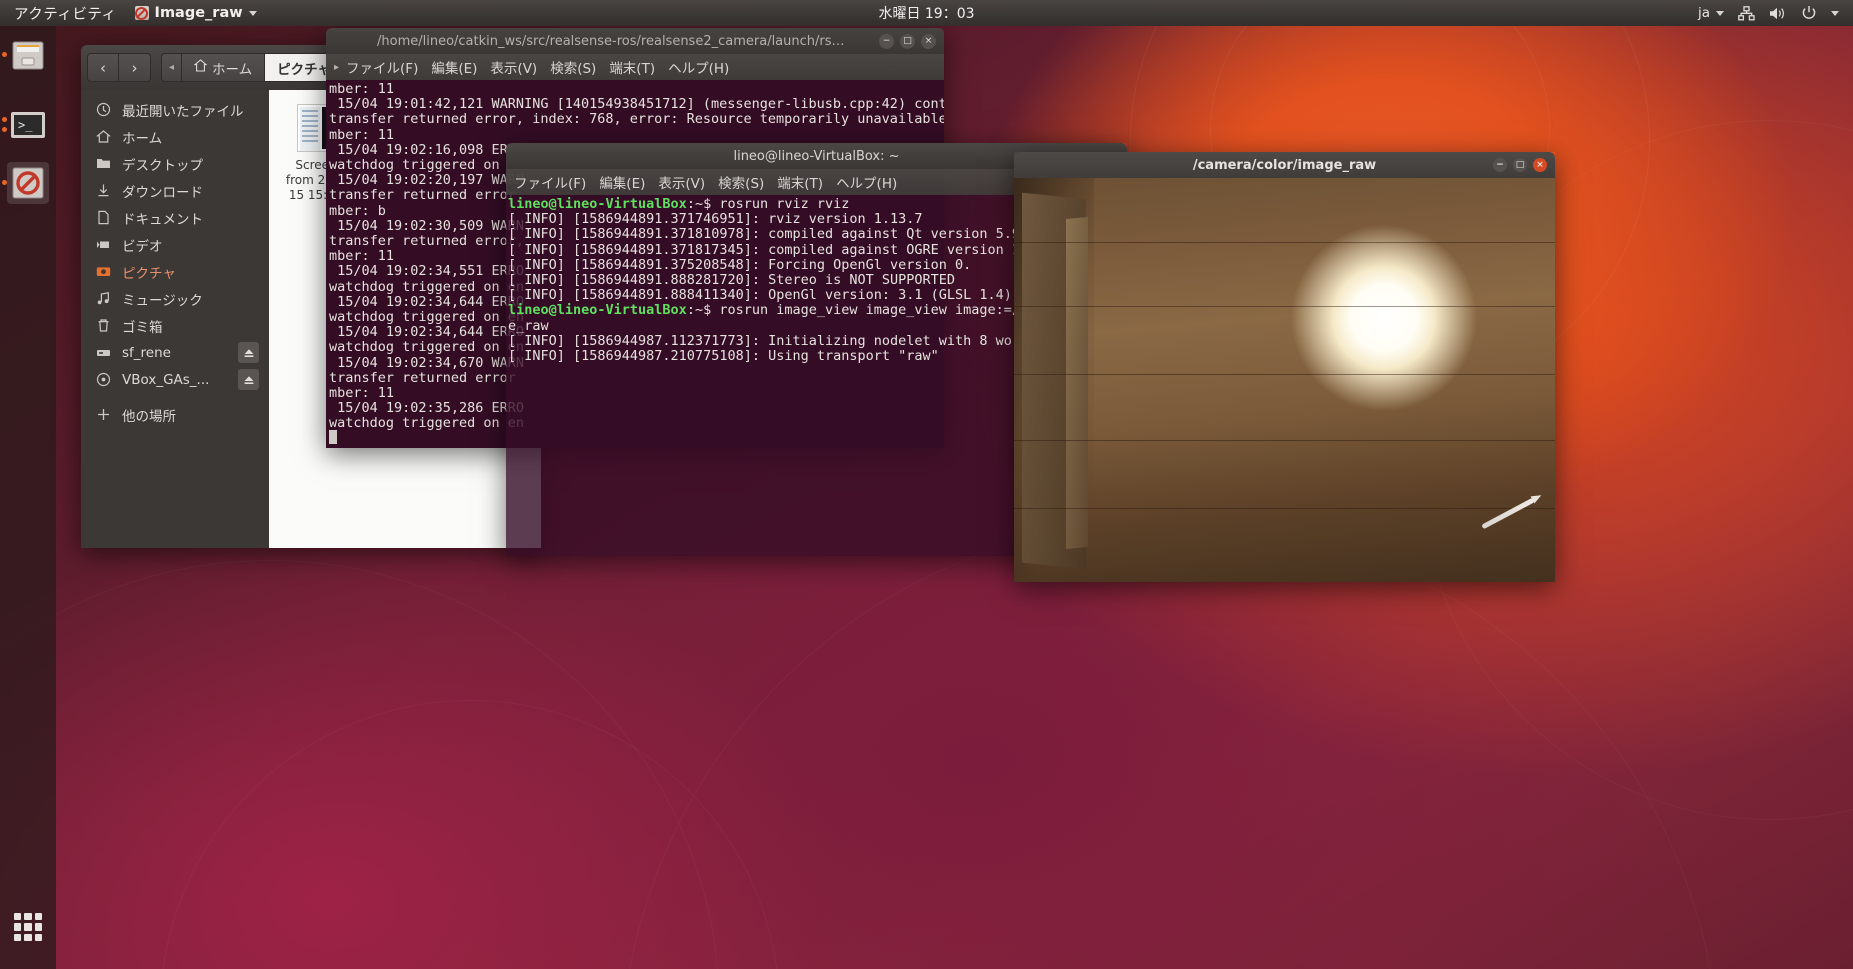 Image resolution: width=1853 pixels, height=969 pixels. What do you see at coordinates (171, 67) in the screenshot?
I see `breadcrumb-overflow: ◂` at bounding box center [171, 67].